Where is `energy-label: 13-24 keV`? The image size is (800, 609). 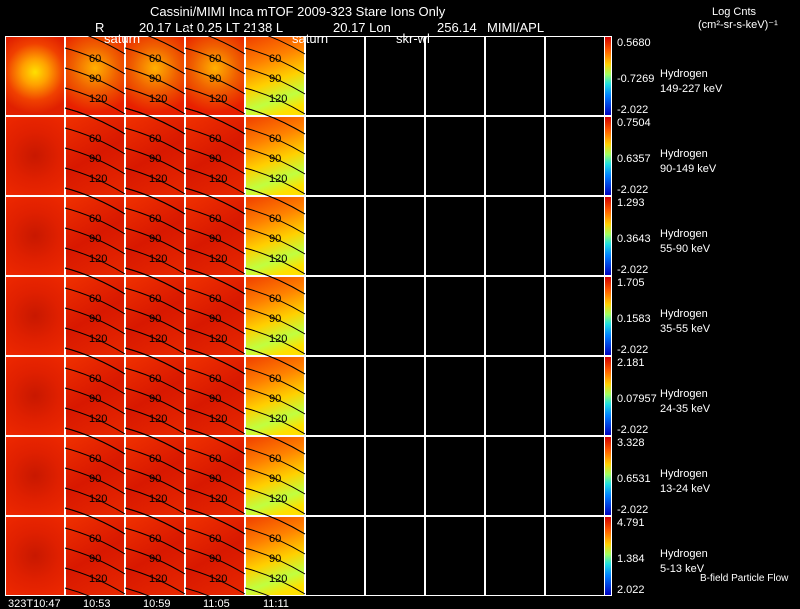
energy-label: 13-24 keV is located at coordinates (685, 489).